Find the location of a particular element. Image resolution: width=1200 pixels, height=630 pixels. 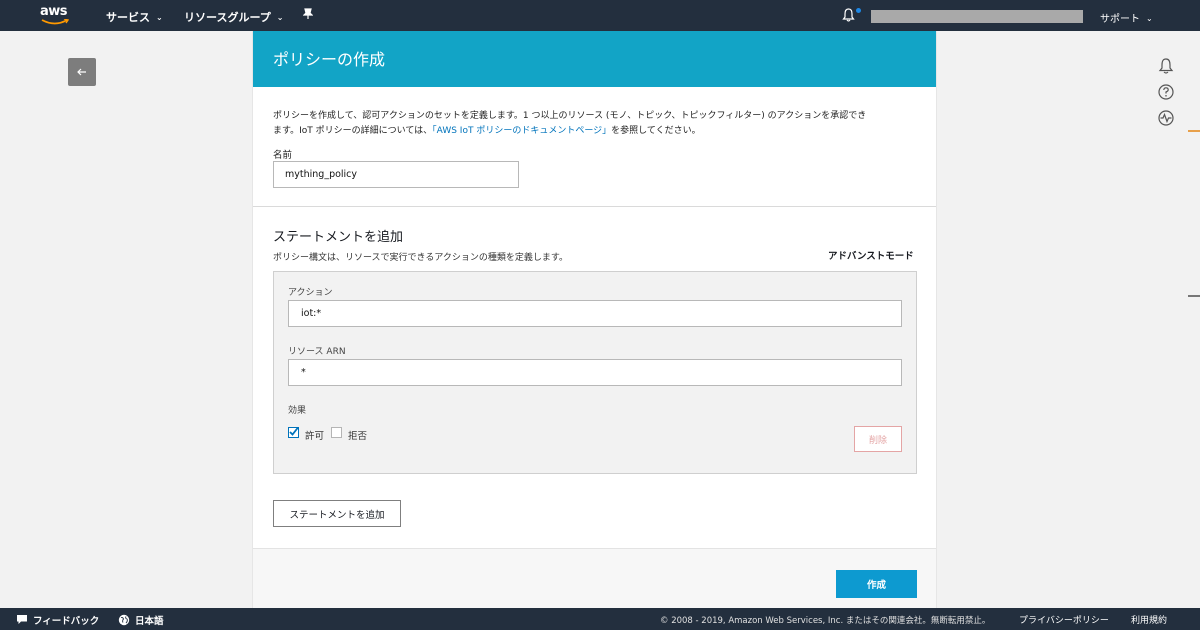

resource-arn-input is located at coordinates (595, 372).